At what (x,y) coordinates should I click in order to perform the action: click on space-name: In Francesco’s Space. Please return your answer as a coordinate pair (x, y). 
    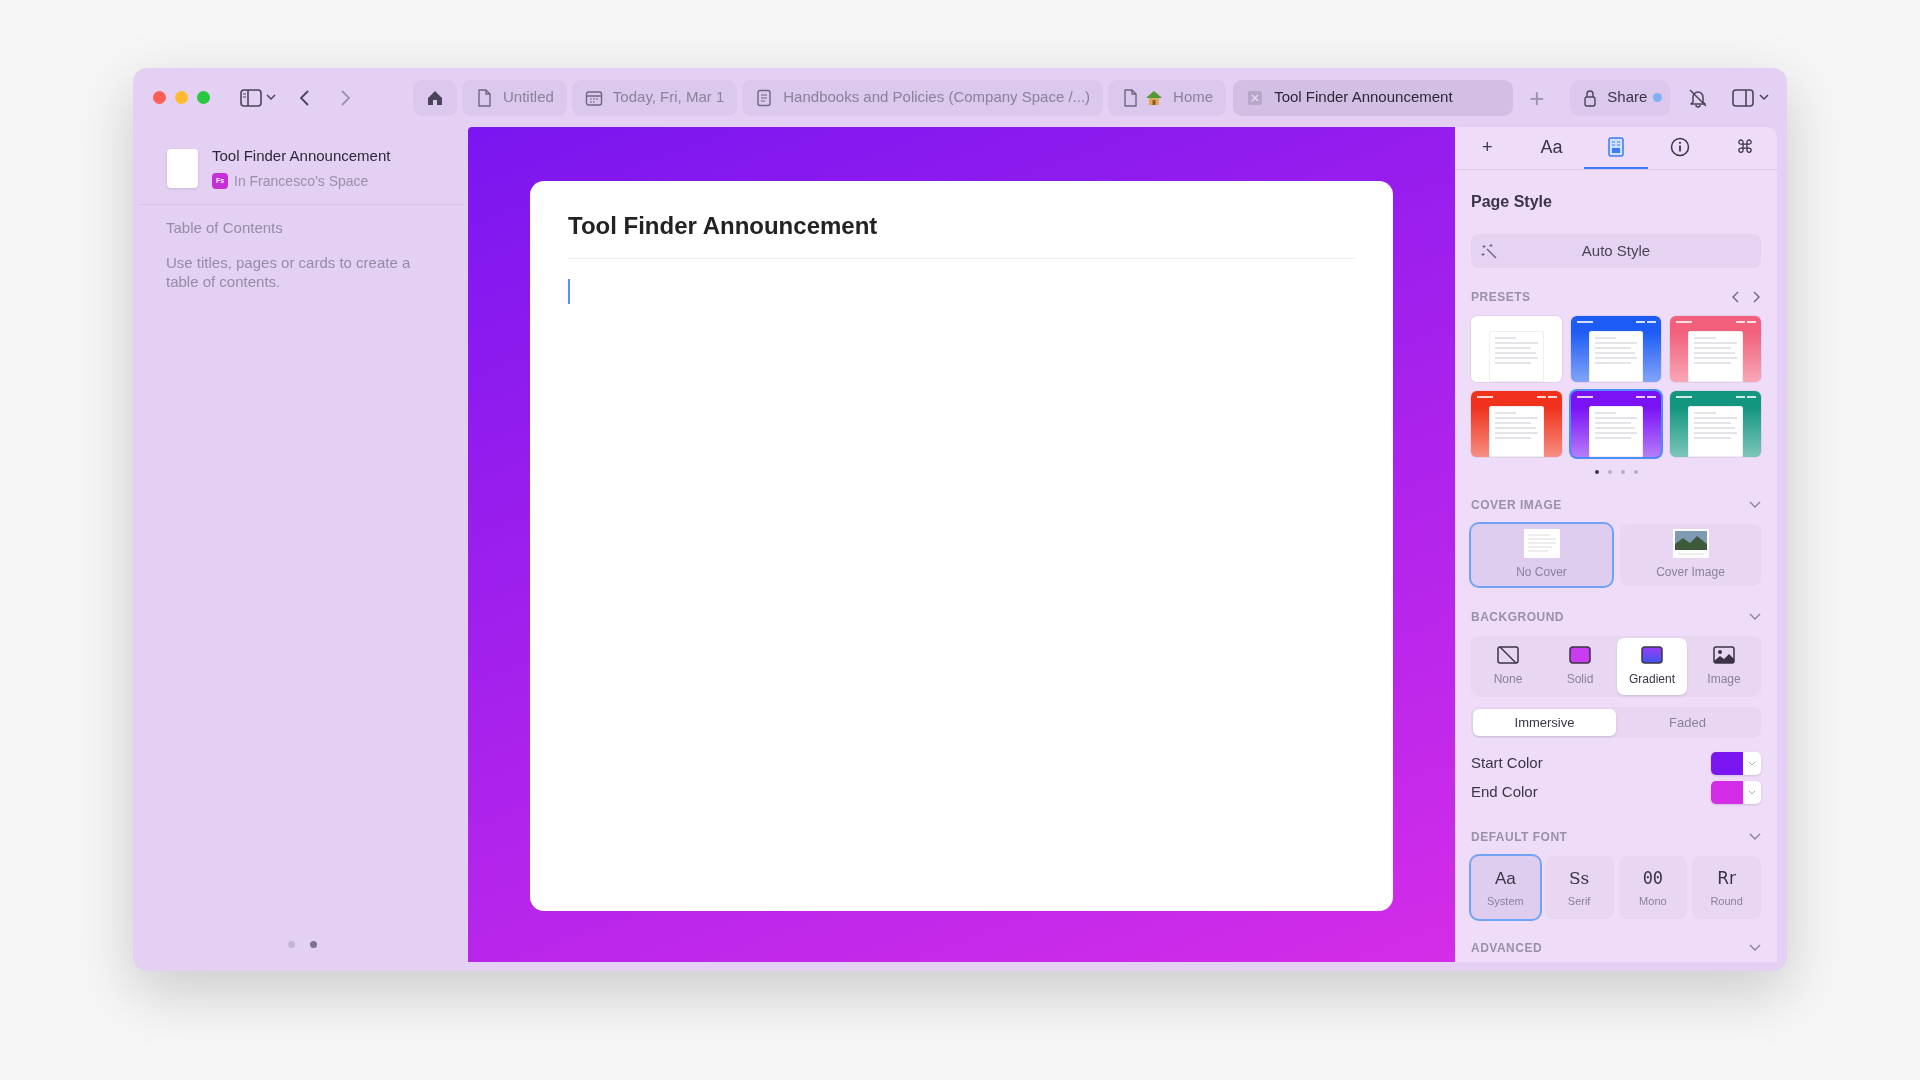
    Looking at the image, I should click on (301, 181).